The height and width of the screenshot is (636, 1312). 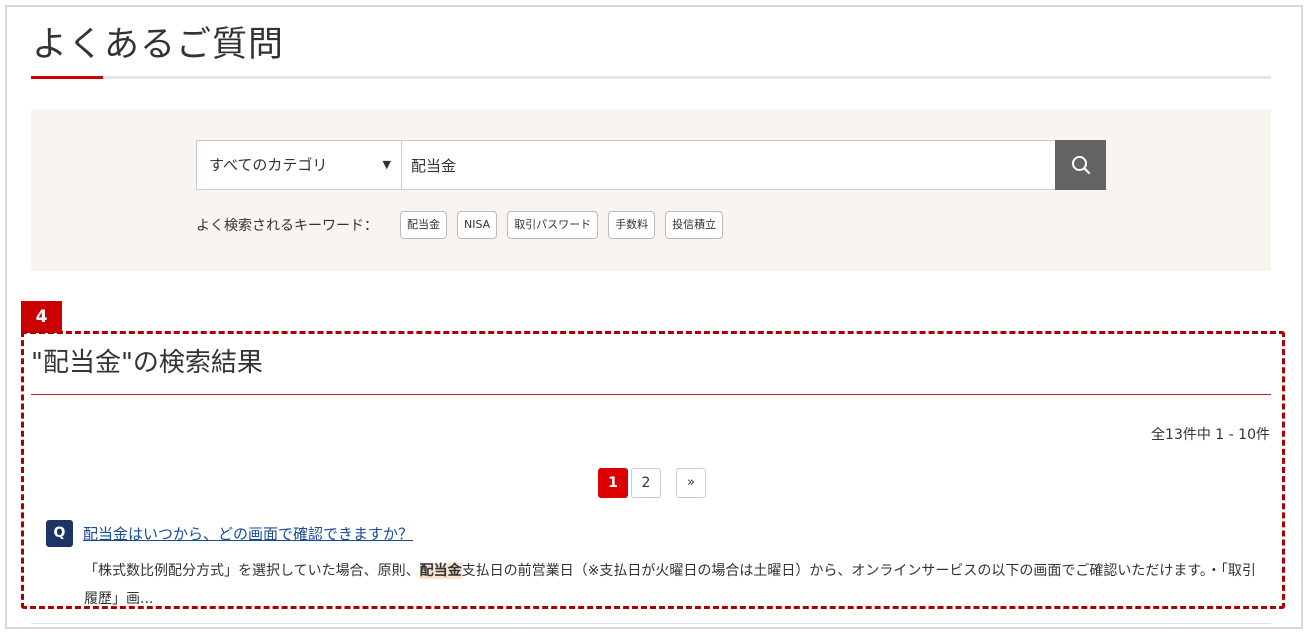 I want to click on popular-keywords-list: 配当金 NISA 取引パスワード 手数料 投信積立, so click(x=562, y=225).